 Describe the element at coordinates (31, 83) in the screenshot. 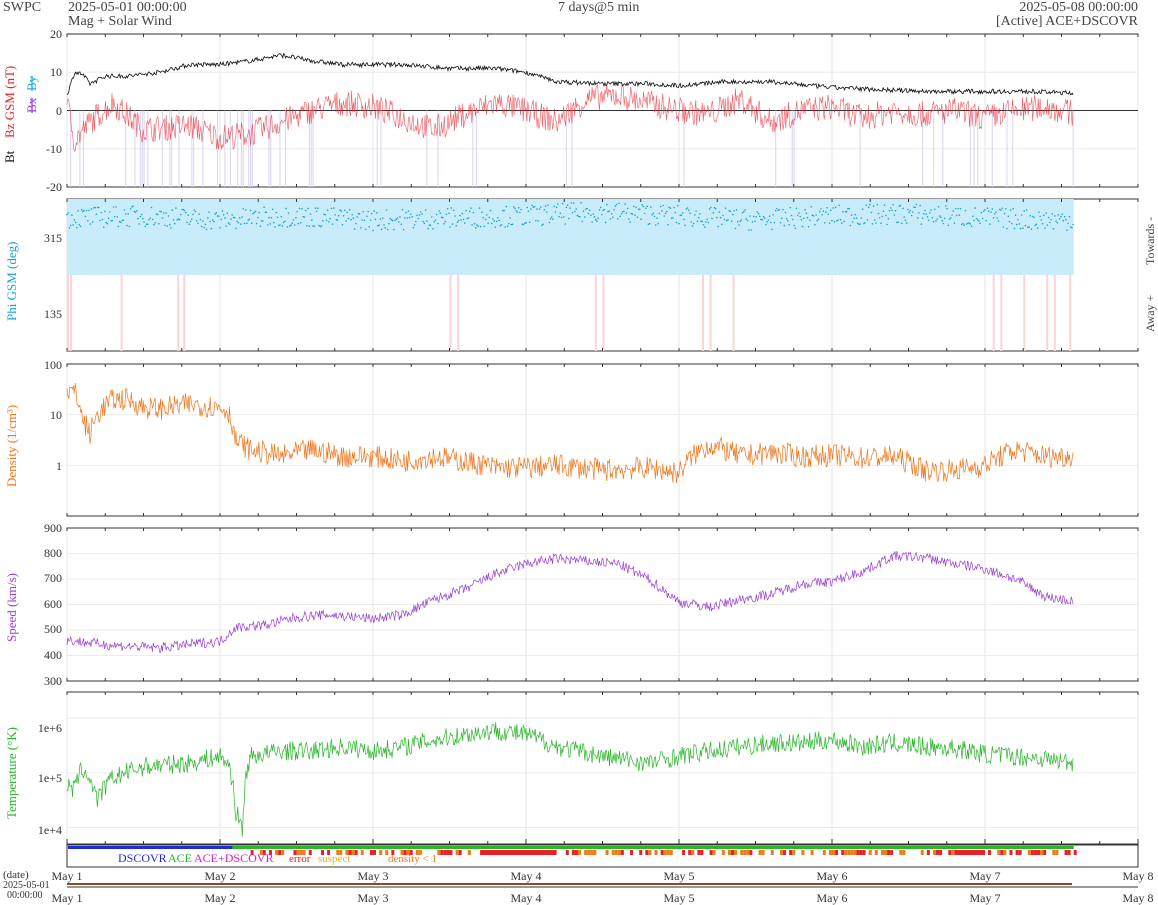

I see `mag-ylabel-by: By` at that location.